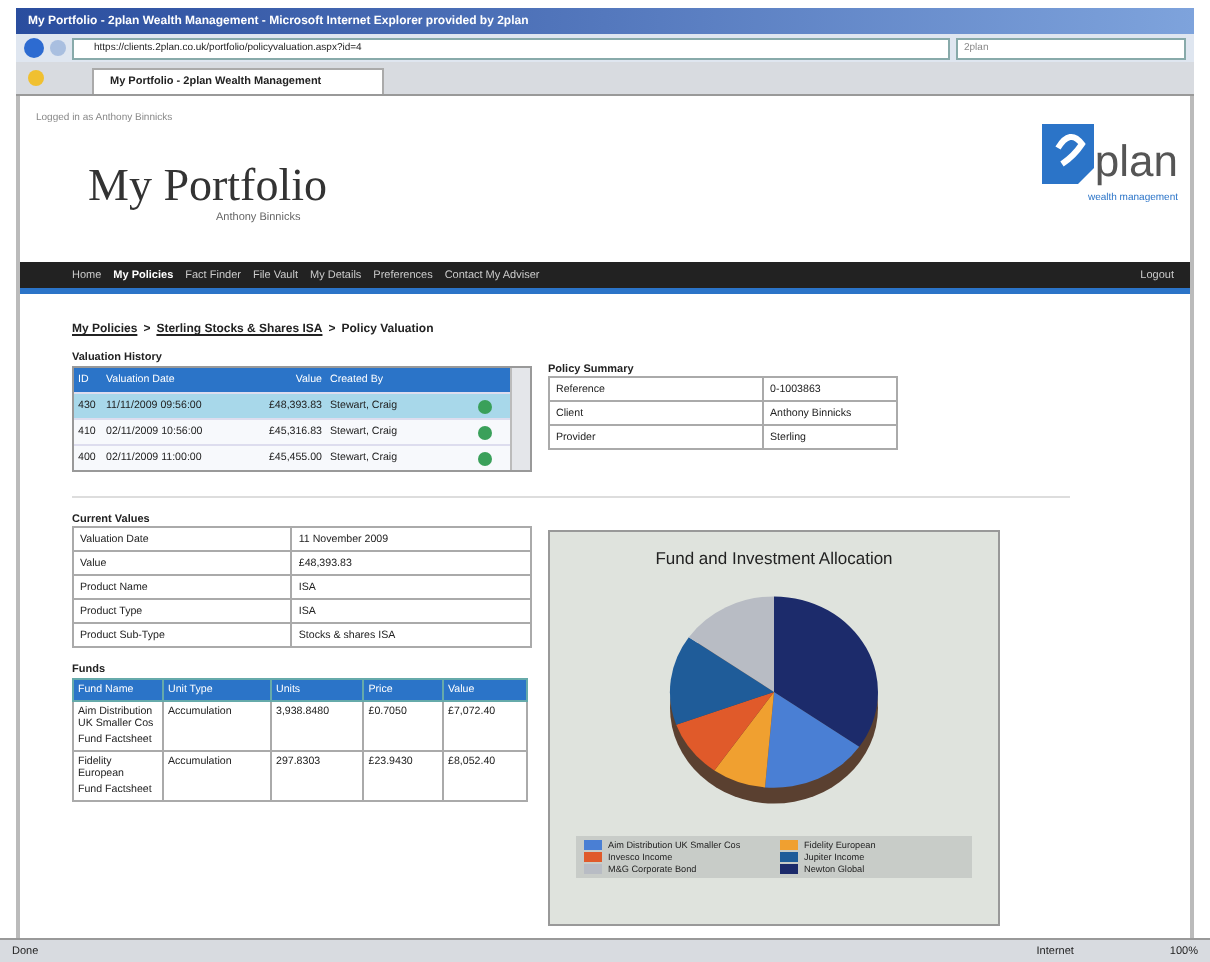  I want to click on page-title: My Portfolio, so click(207, 186).